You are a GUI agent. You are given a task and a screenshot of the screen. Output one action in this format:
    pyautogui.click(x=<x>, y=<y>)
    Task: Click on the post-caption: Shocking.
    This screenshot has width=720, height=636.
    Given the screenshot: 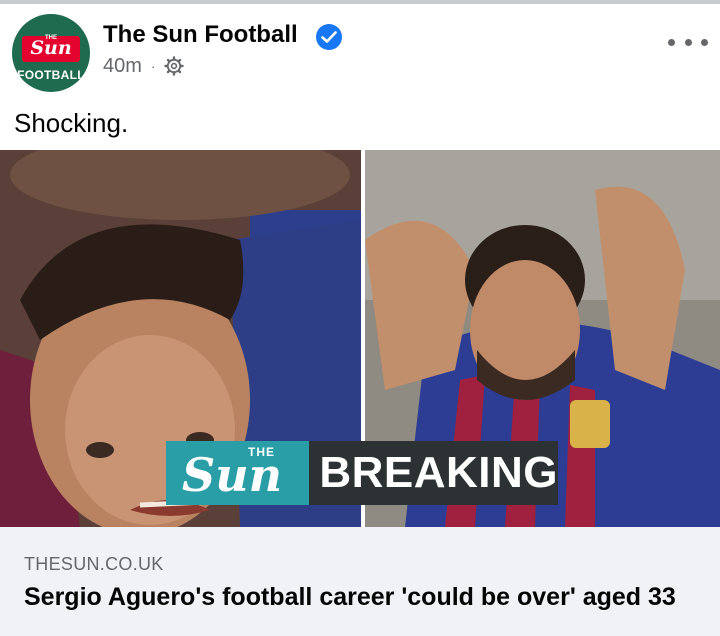 What is the action you would take?
    pyautogui.click(x=71, y=123)
    